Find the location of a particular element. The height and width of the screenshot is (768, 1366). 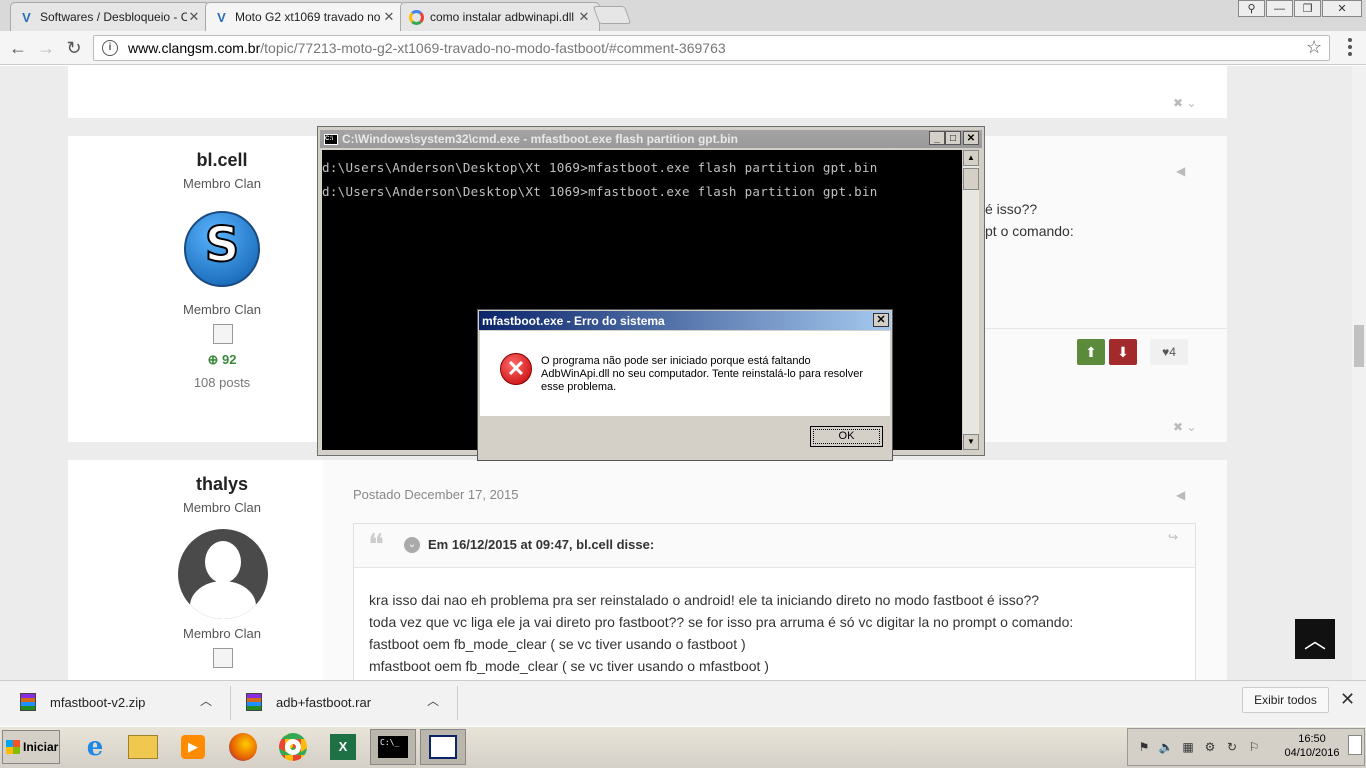

tab-title: Softwares / Desbloqueio - C is located at coordinates (113, 17).